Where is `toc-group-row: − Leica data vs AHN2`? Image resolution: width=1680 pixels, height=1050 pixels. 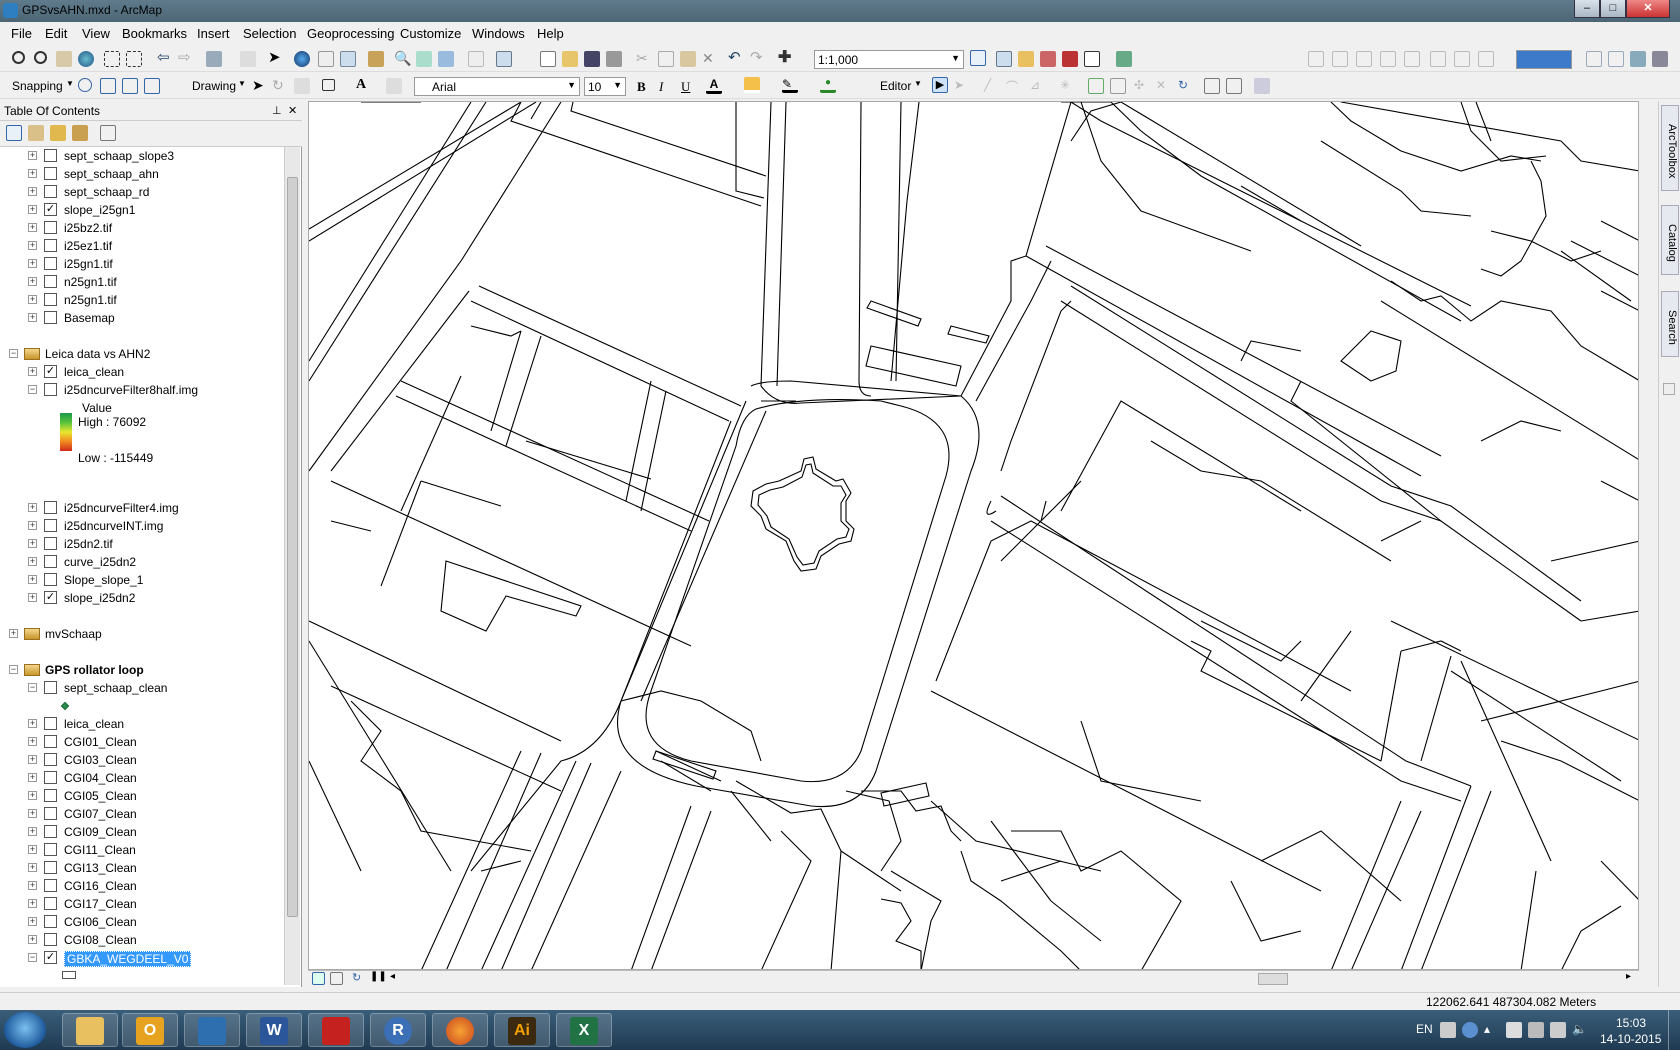 toc-group-row: − Leica data vs AHN2 is located at coordinates (142, 354).